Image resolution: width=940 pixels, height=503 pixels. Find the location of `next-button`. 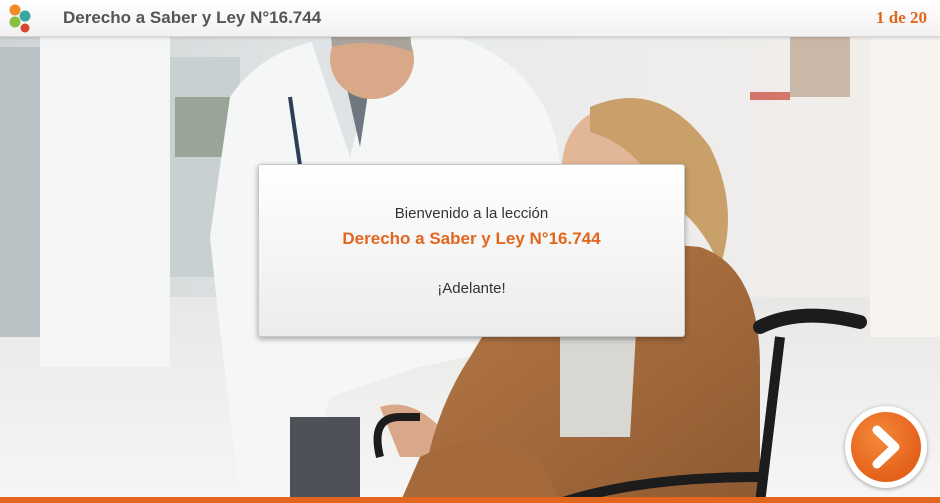

next-button is located at coordinates (886, 447).